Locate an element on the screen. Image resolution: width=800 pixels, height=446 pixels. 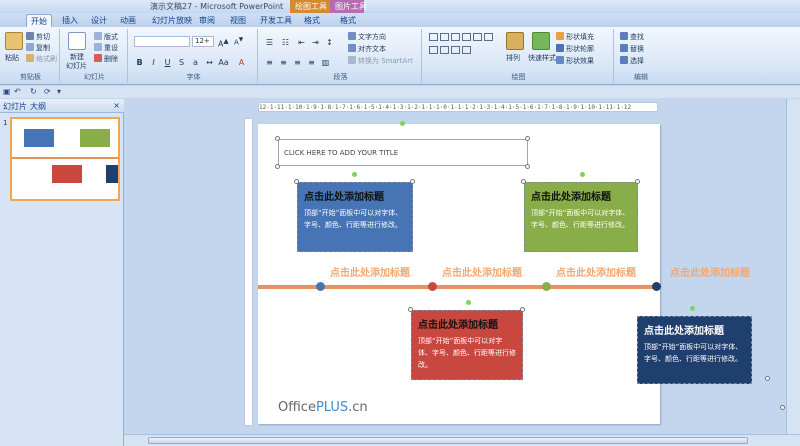
shrink-font-icon: A▼ is located at coordinates (238, 41).